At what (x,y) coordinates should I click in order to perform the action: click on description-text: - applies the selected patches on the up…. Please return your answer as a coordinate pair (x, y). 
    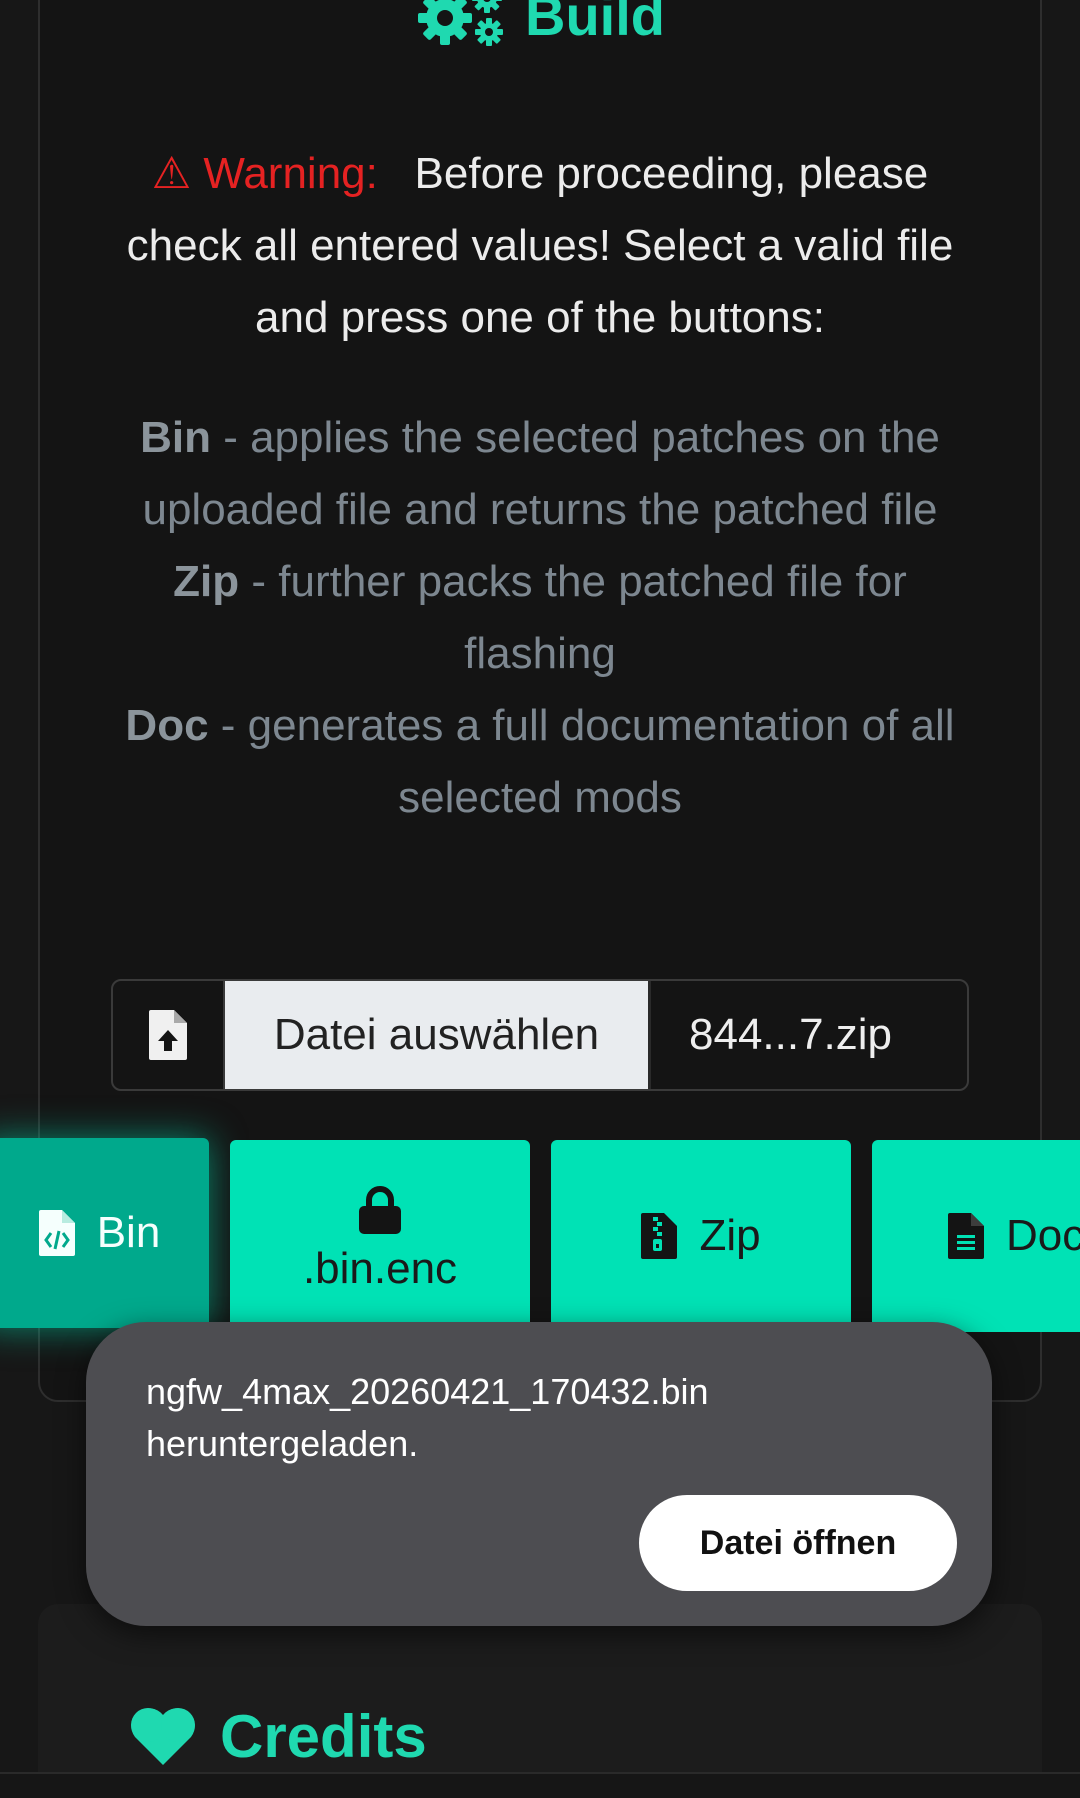
    Looking at the image, I should click on (541, 473).